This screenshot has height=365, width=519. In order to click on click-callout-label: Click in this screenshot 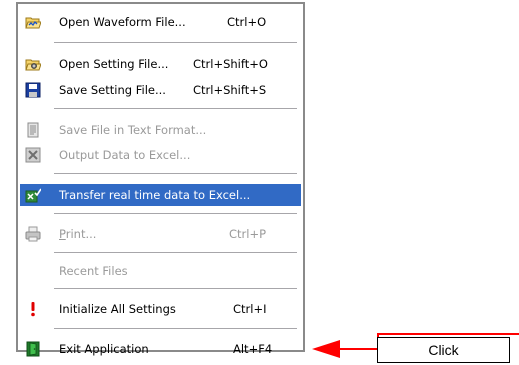, I will do `click(443, 350)`.